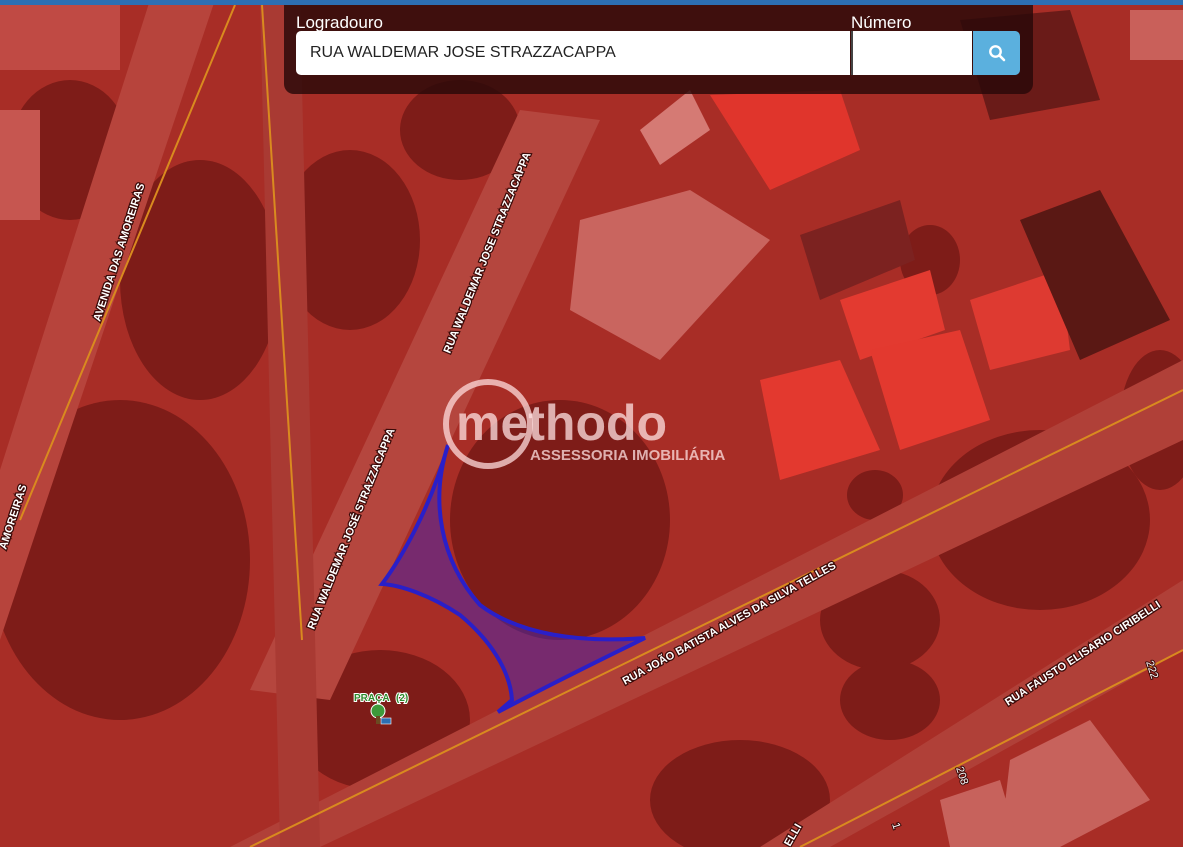 The width and height of the screenshot is (1183, 847). What do you see at coordinates (627, 455) in the screenshot?
I see `watermark-tagline: ASSESSORIA IMOBILIÁRIA` at bounding box center [627, 455].